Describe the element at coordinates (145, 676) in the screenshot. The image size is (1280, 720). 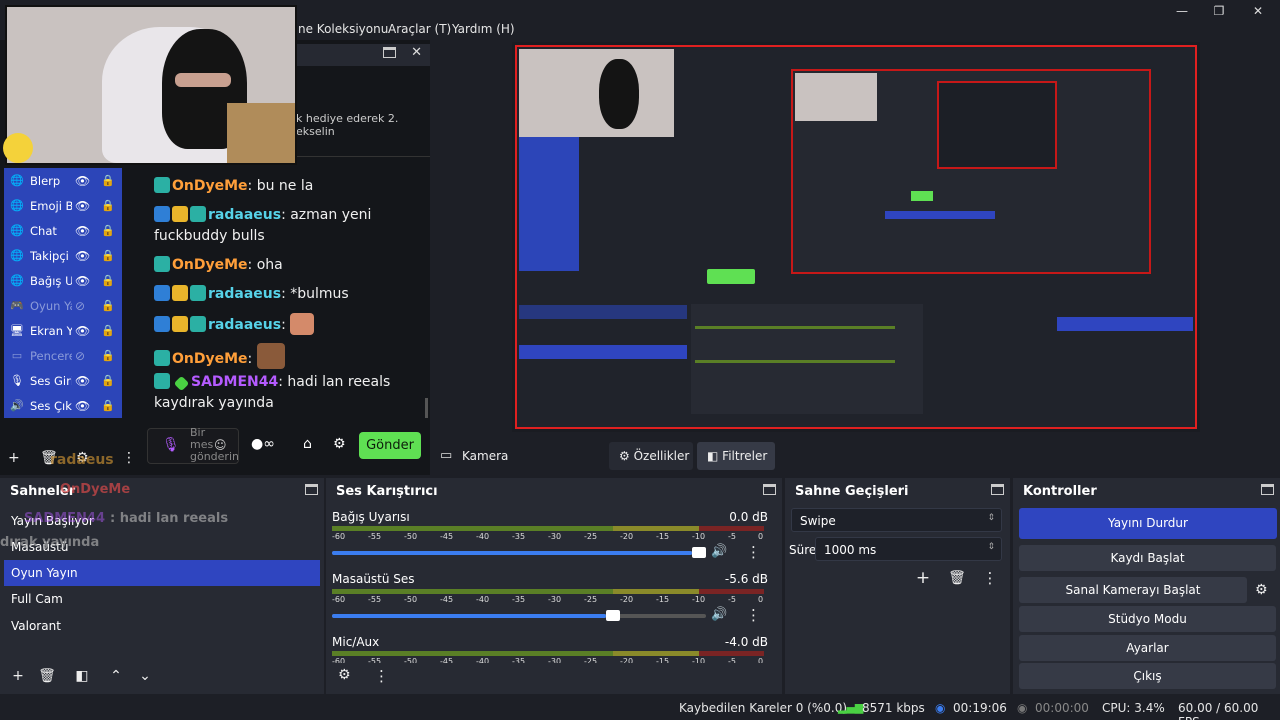
I see `move-down-icon: ⌄` at that location.